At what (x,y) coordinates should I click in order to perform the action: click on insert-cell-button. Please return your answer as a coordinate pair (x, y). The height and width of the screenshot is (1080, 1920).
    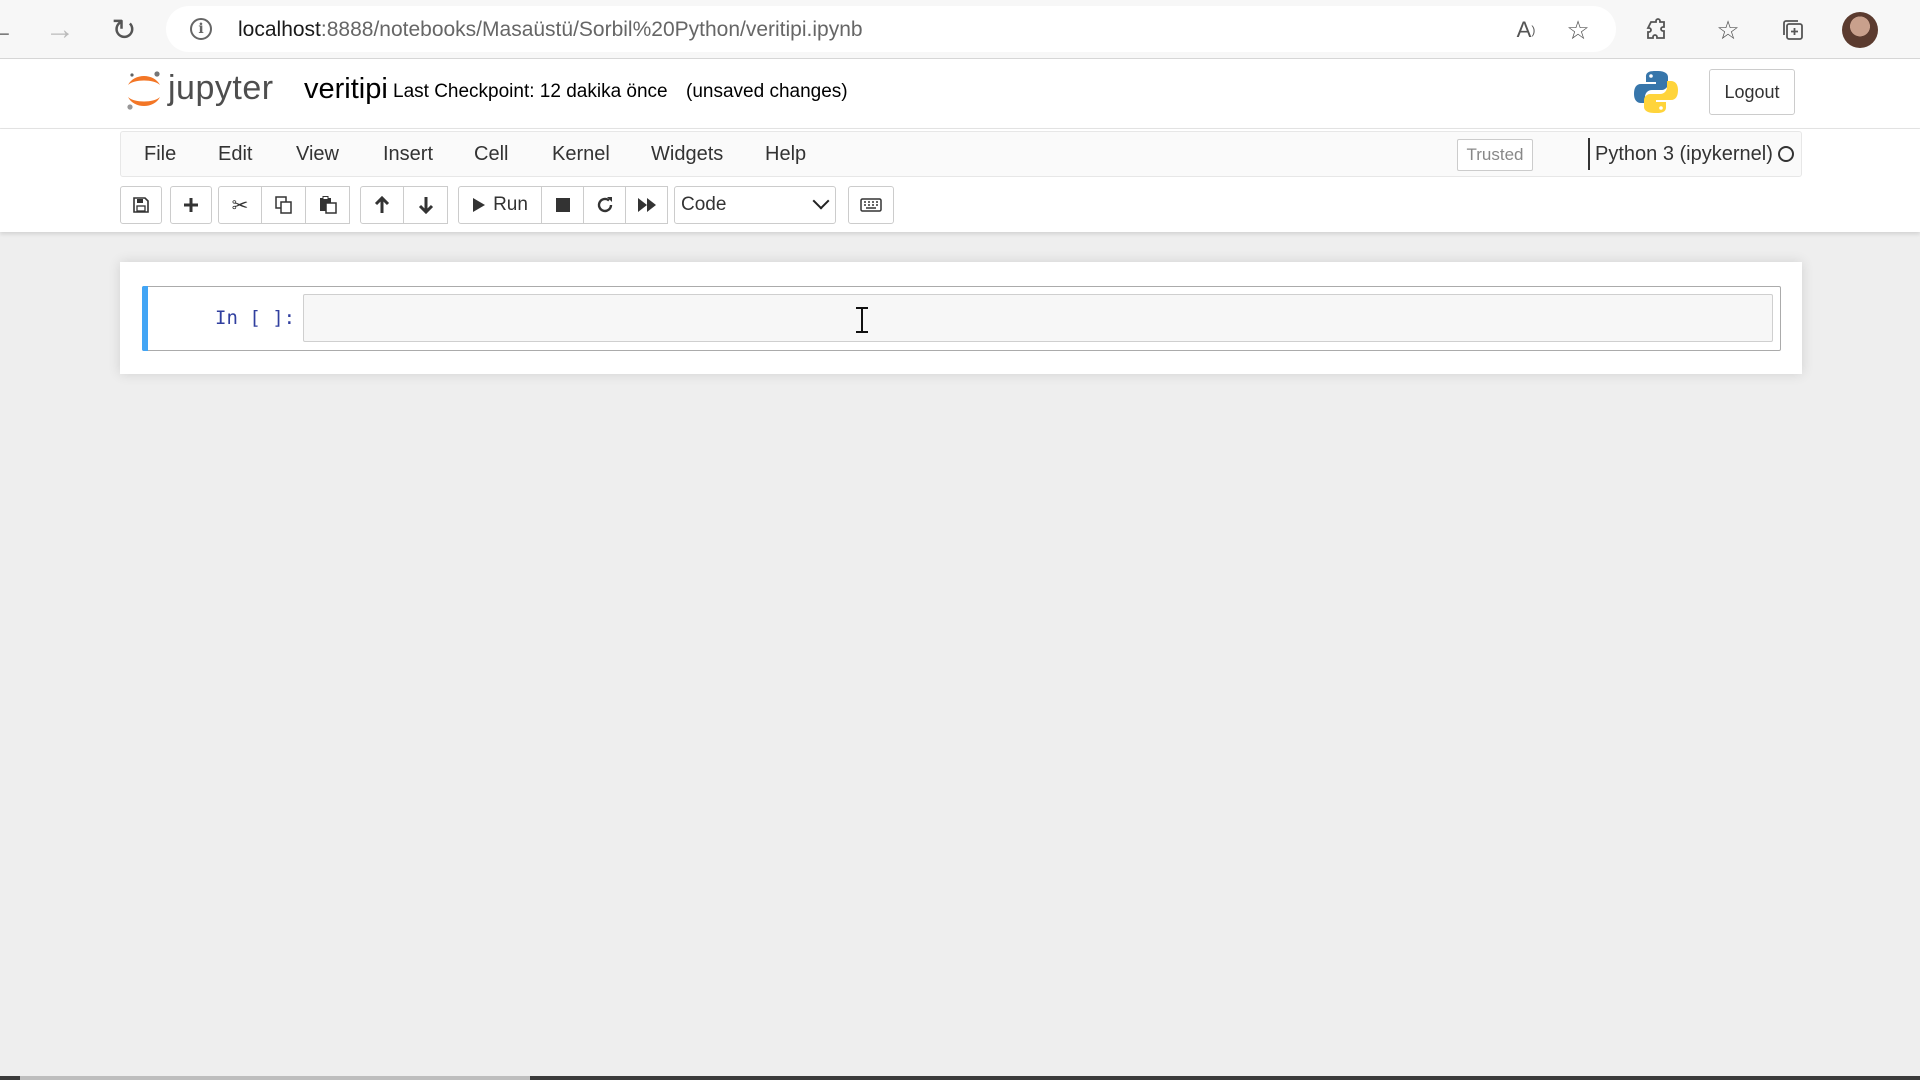
    Looking at the image, I should click on (191, 205).